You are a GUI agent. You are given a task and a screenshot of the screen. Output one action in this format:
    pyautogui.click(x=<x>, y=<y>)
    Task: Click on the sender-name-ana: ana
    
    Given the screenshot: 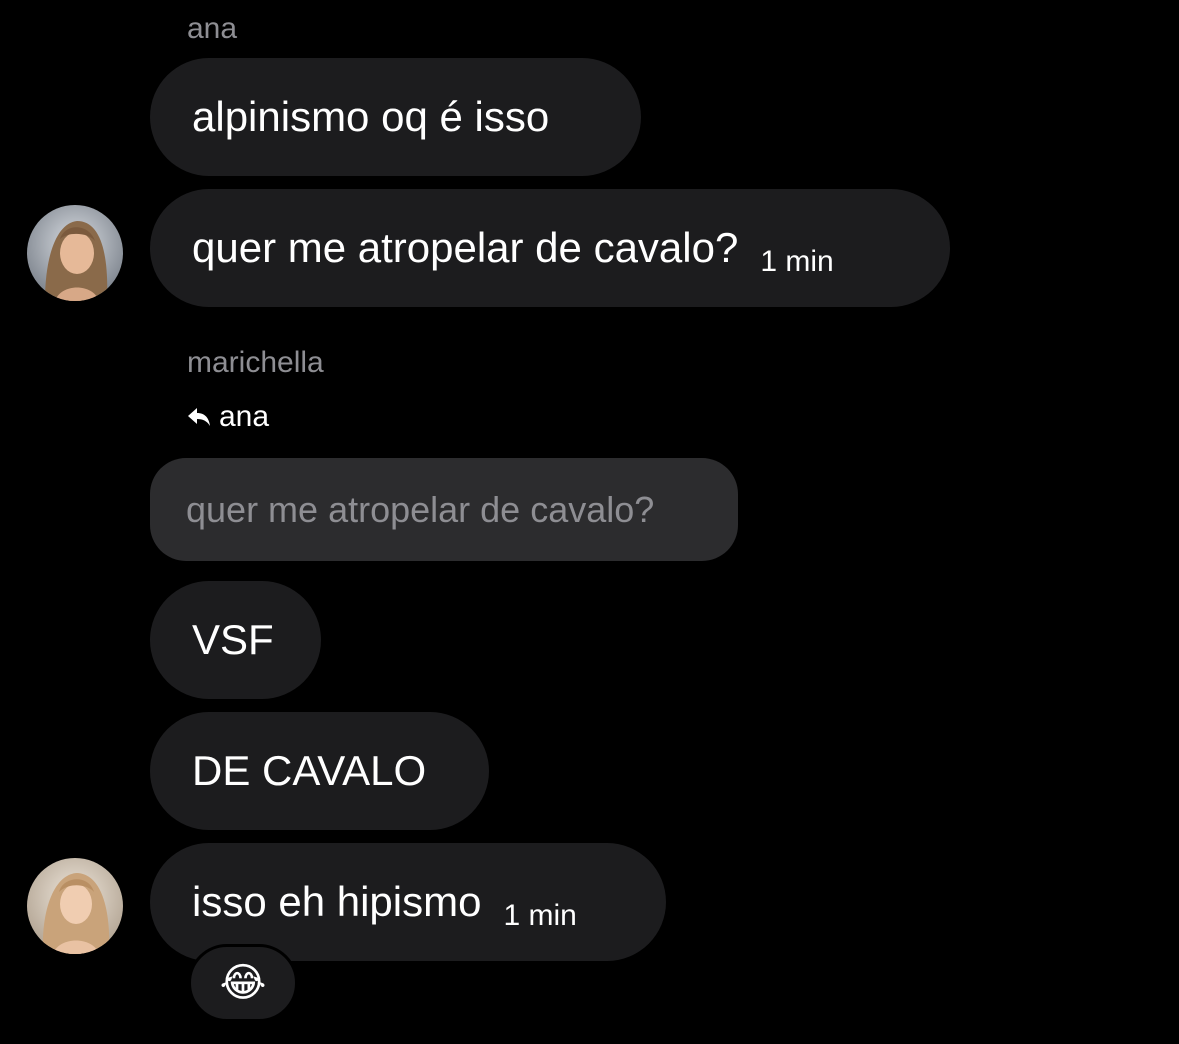 What is the action you would take?
    pyautogui.click(x=212, y=28)
    